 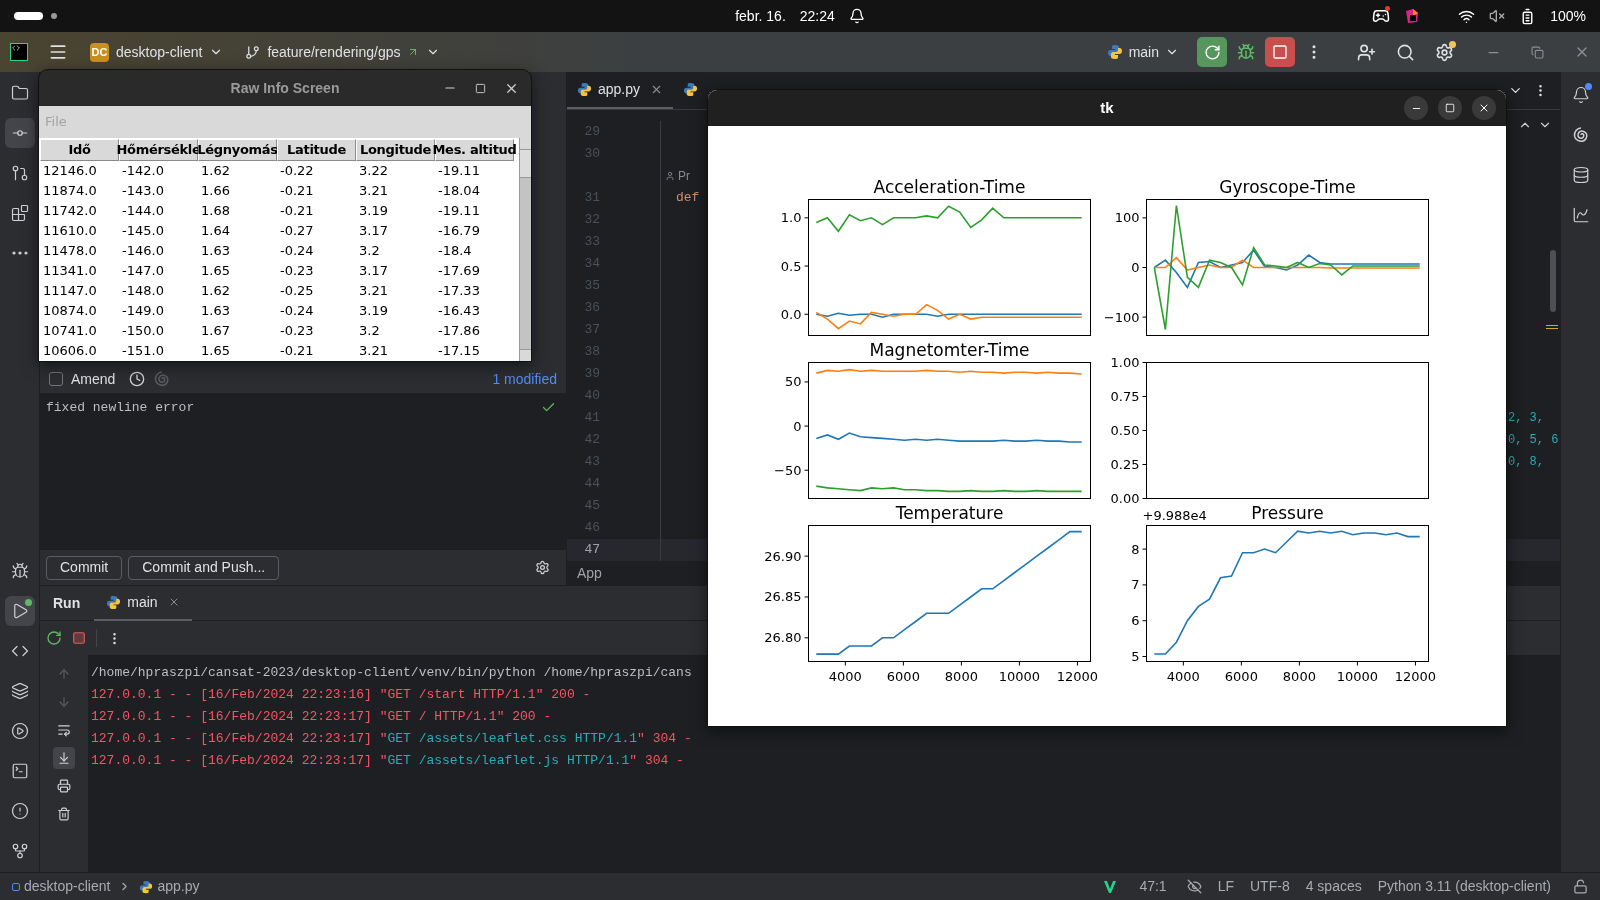 I want to click on warning-marker, so click(x=1552, y=327).